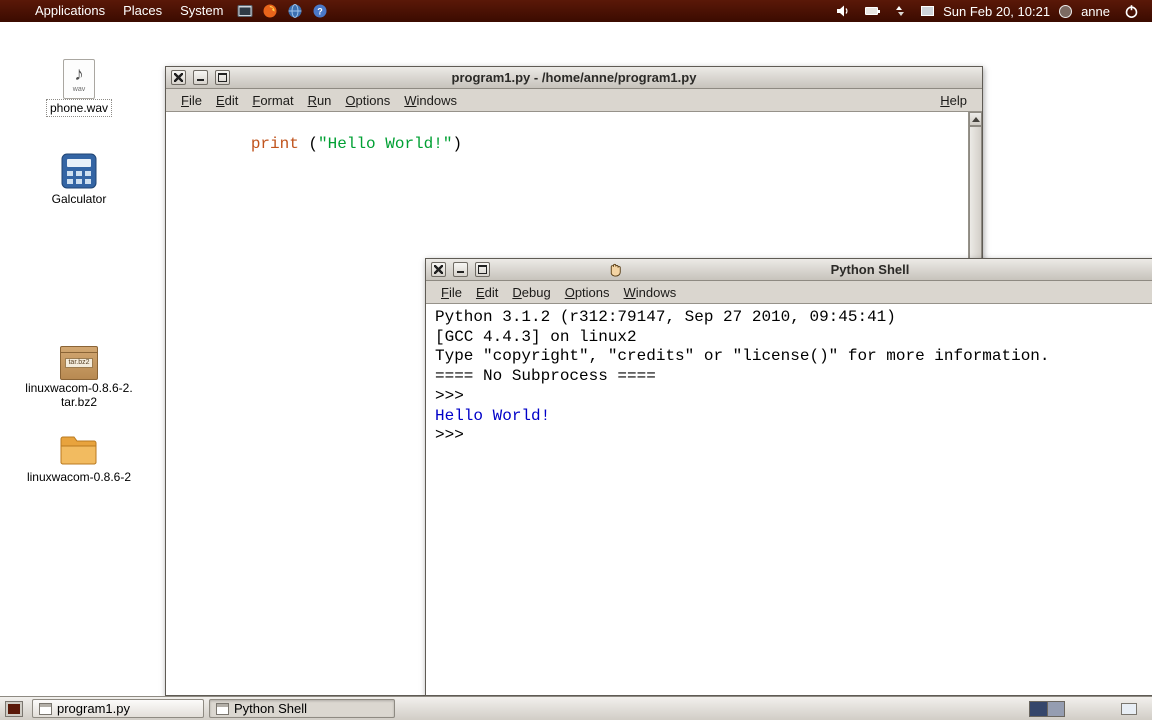 The height and width of the screenshot is (720, 1152). I want to click on editor-titlebar: program1.py - /home/anne/program1.py, so click(574, 78).